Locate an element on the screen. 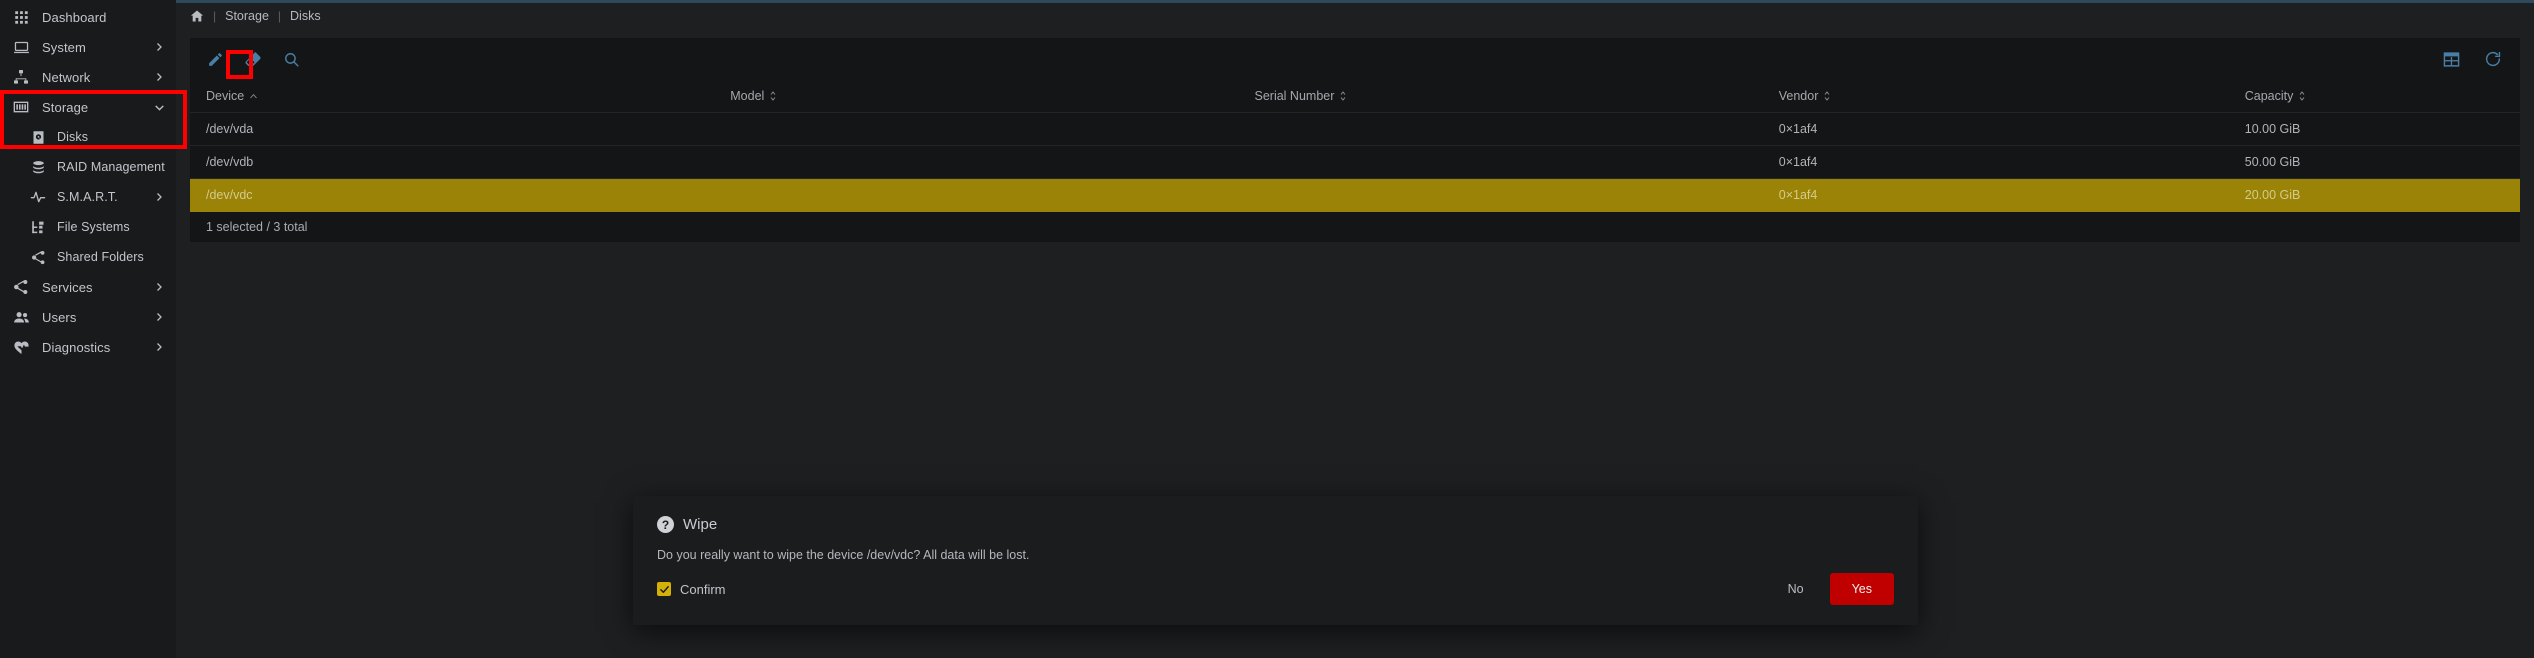 The image size is (2534, 658). home-icon is located at coordinates (197, 16).